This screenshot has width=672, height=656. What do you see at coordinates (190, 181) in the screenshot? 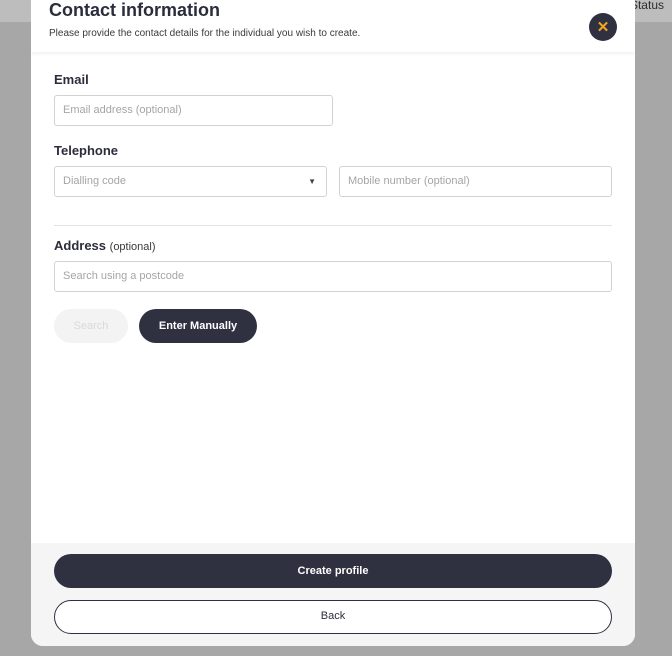
I see `dialling-code-select: Dialling code ▼` at bounding box center [190, 181].